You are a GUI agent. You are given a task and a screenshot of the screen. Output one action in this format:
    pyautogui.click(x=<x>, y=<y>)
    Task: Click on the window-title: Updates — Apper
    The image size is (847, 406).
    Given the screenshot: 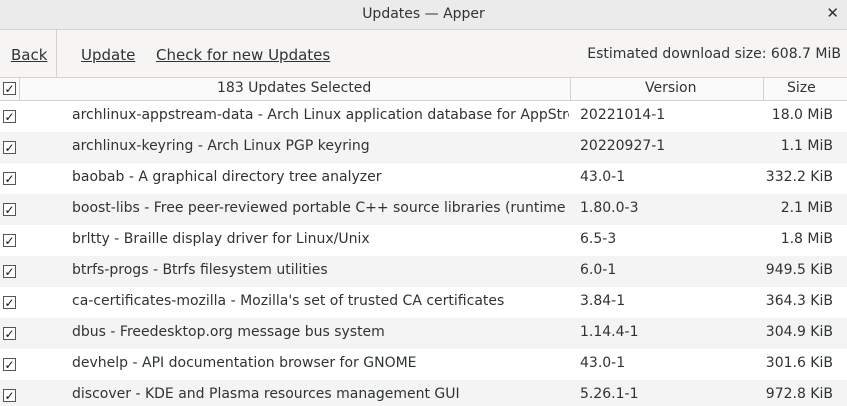 What is the action you would take?
    pyautogui.click(x=423, y=14)
    